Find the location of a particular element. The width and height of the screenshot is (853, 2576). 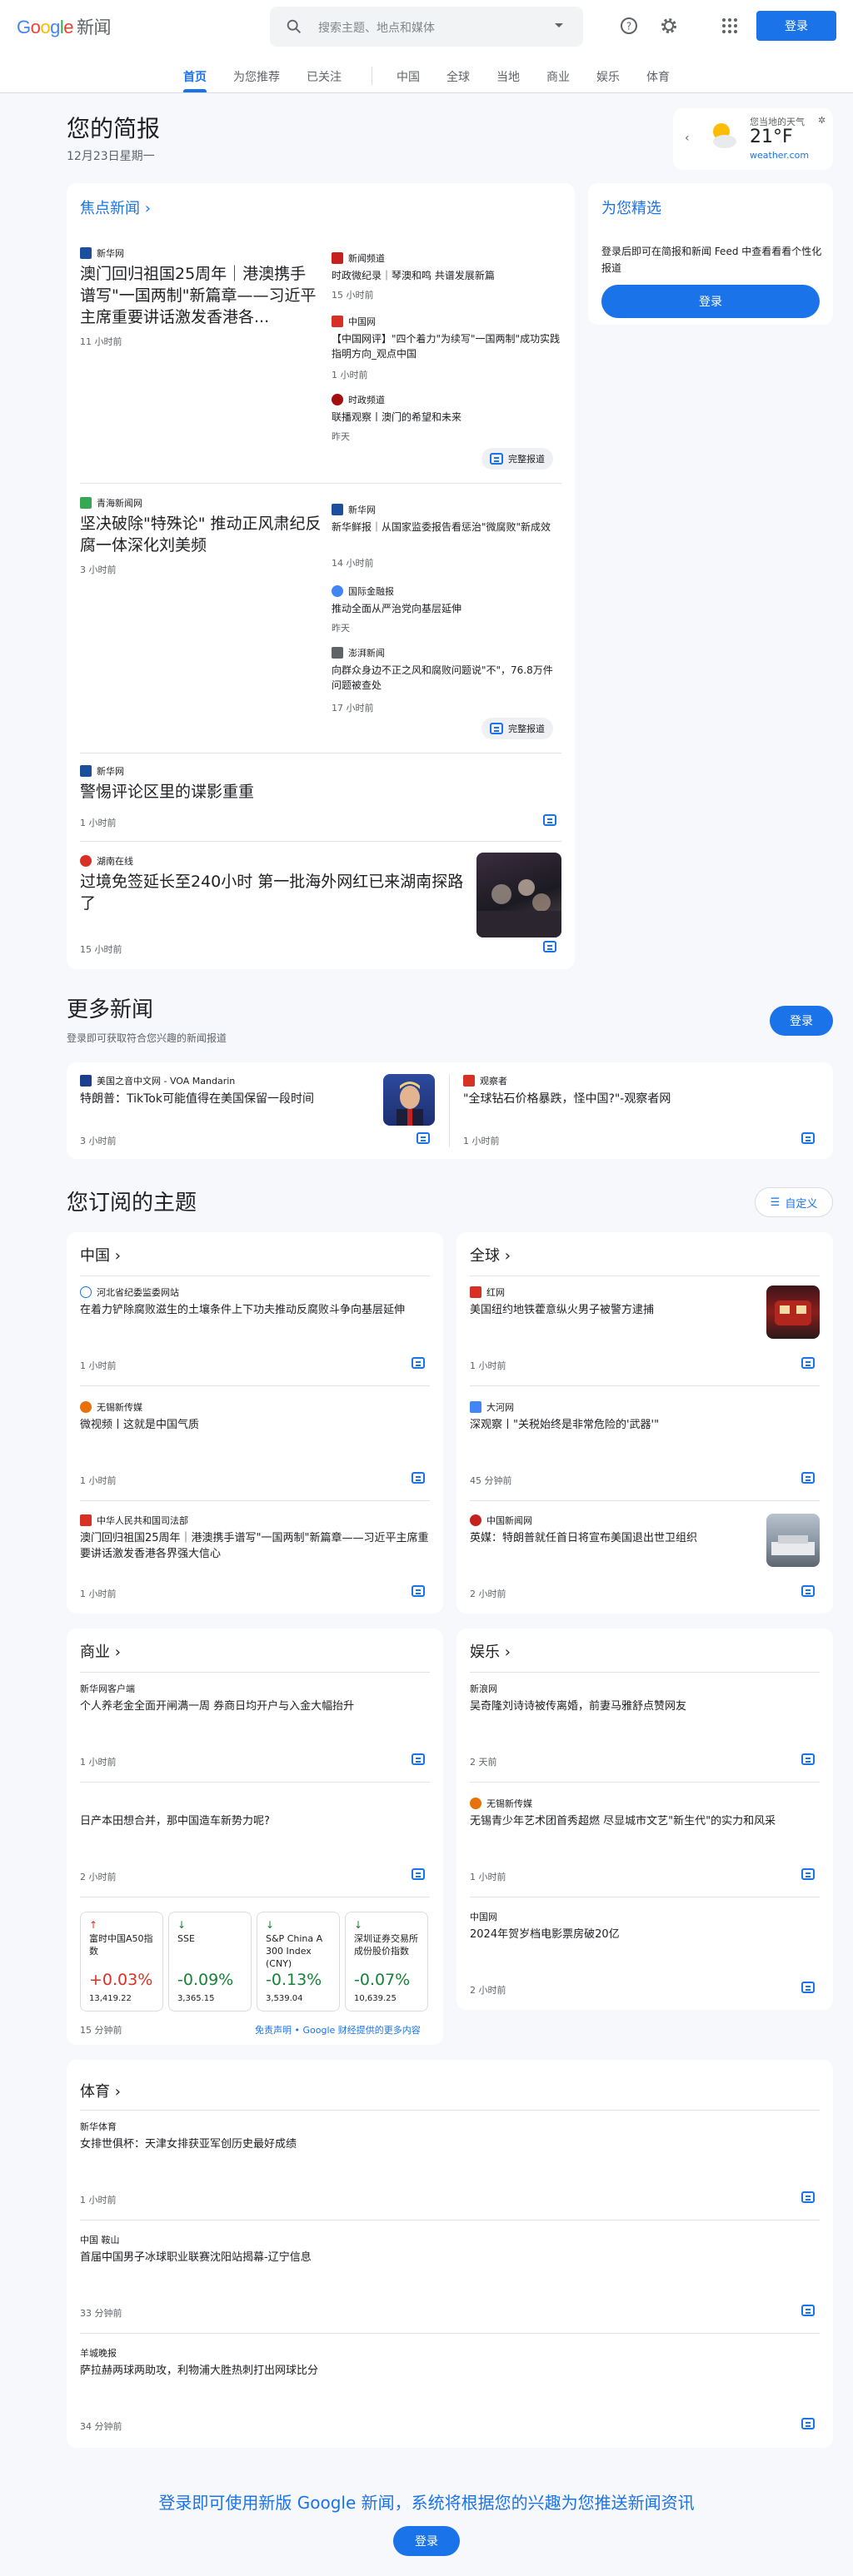

headline-link: 坚决破除"特殊论" 推动正风肃纪反腐一体深化刘美频 is located at coordinates (201, 534).